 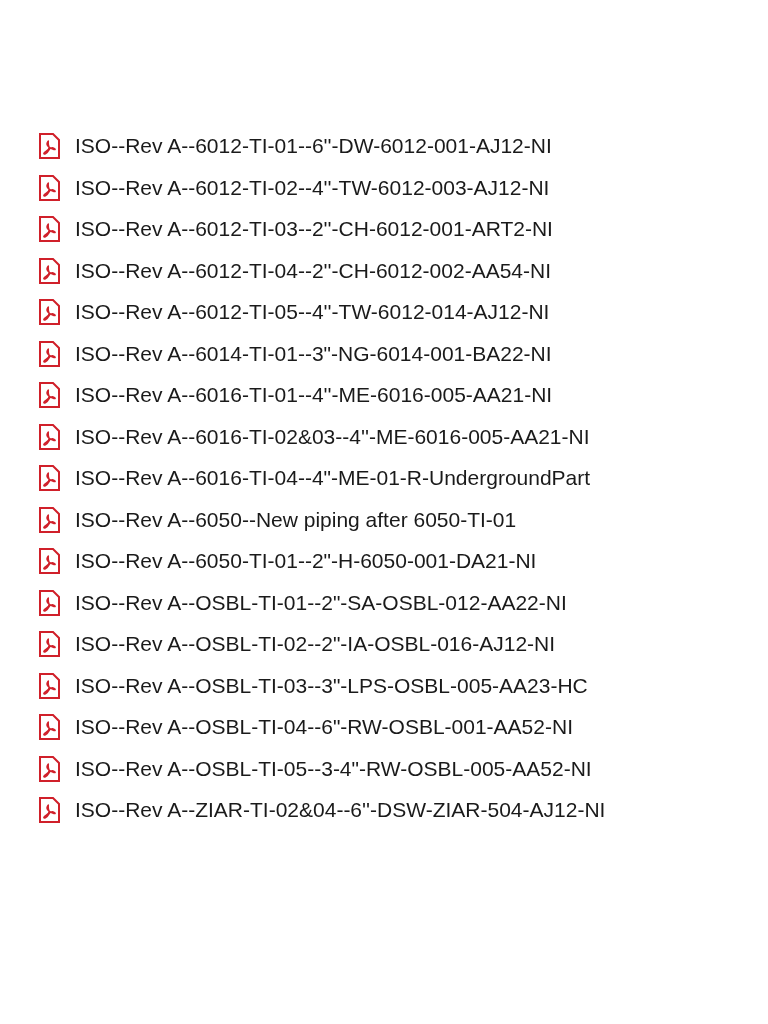 I want to click on file-name: ISO--Rev A--6014-TI-01--3"-NG-6014-001-BA22-NI, so click(x=313, y=353).